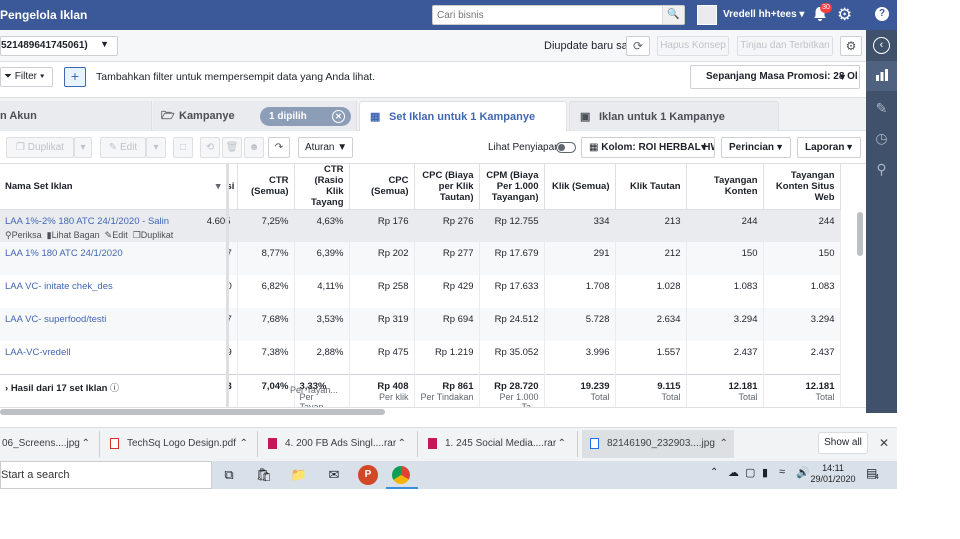 The height and width of the screenshot is (539, 960). What do you see at coordinates (113, 187) in the screenshot?
I see `col-header-name: Nama Set Iklan ▾` at bounding box center [113, 187].